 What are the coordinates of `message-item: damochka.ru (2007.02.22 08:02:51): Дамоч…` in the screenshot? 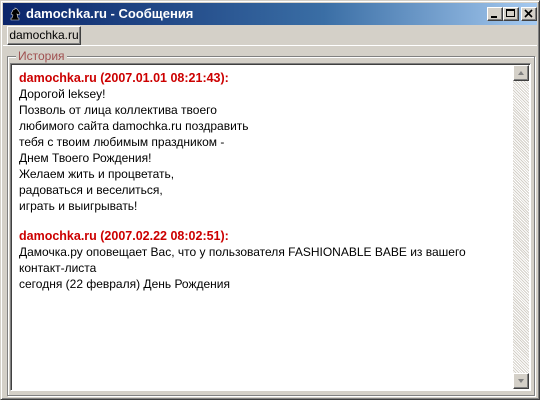 It's located at (266, 260).